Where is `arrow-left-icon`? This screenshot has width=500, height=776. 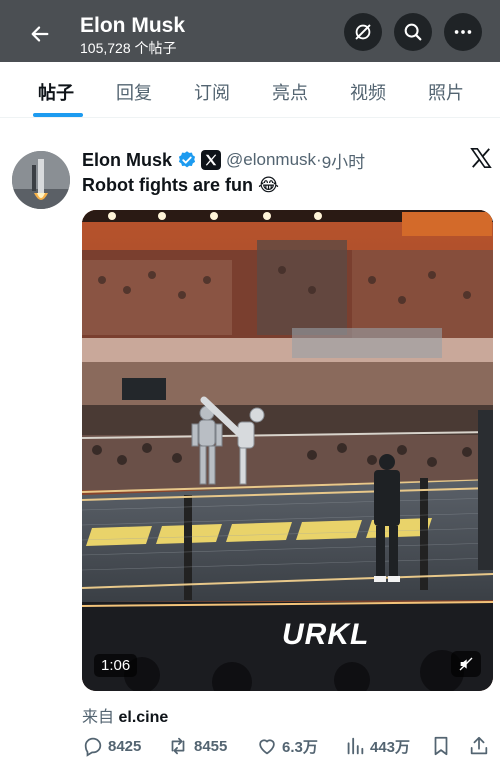 arrow-left-icon is located at coordinates (40, 34).